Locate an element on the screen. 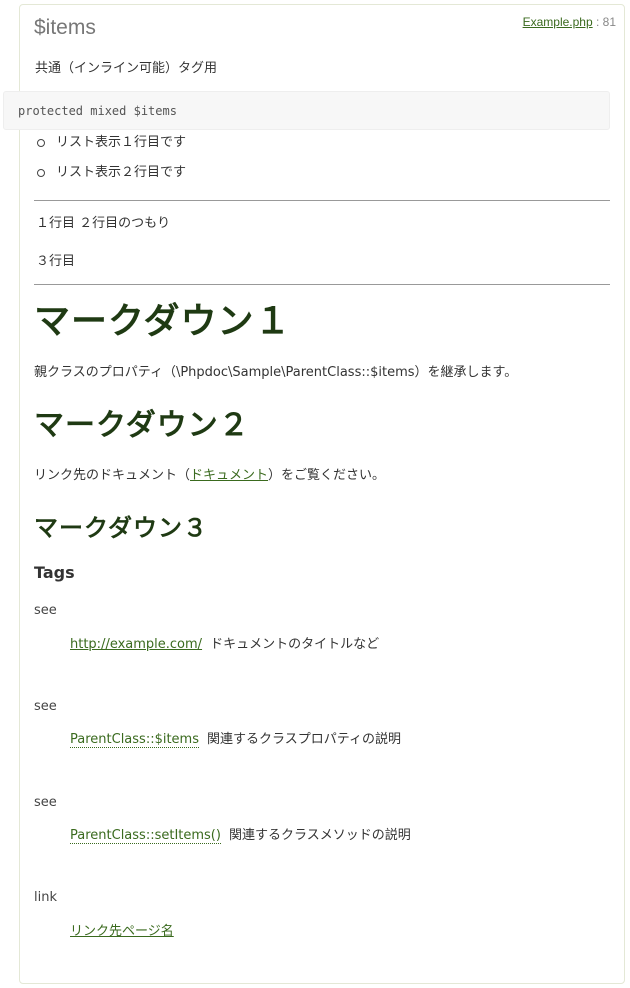 The height and width of the screenshot is (988, 630). description-list: リスト表示１行目です リスト表示２行目です is located at coordinates (111, 163).